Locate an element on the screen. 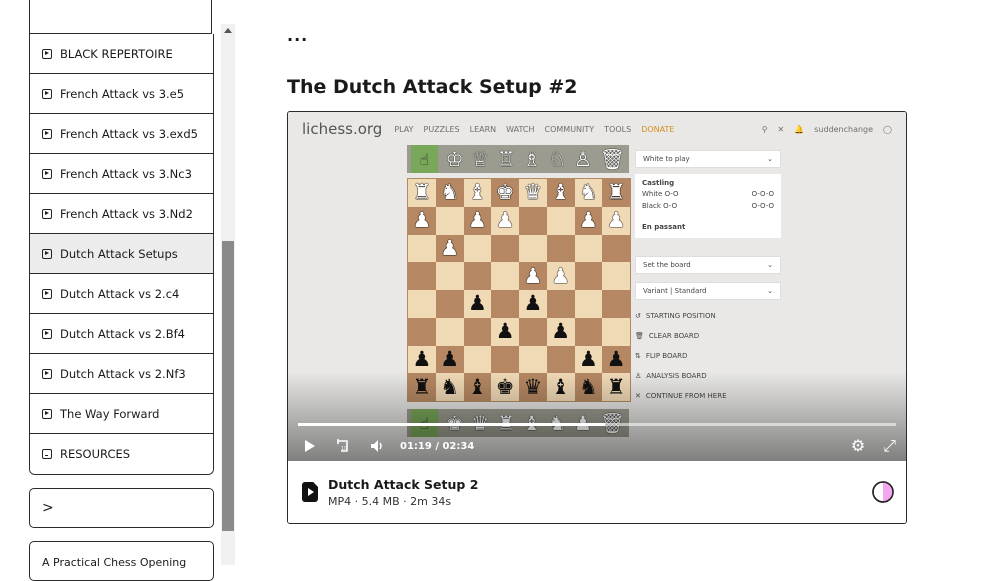 The width and height of the screenshot is (1005, 581). lesson-item: RESOURCES is located at coordinates (121, 454).